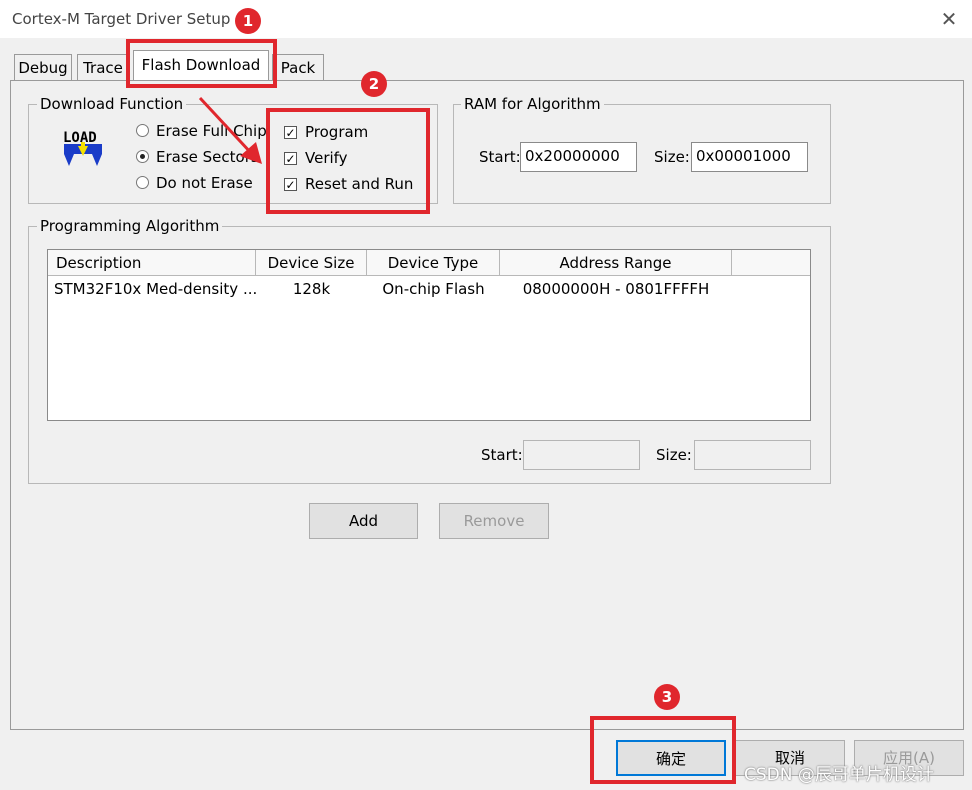 This screenshot has width=972, height=790. What do you see at coordinates (298, 67) in the screenshot?
I see `tab-pack: Pack` at bounding box center [298, 67].